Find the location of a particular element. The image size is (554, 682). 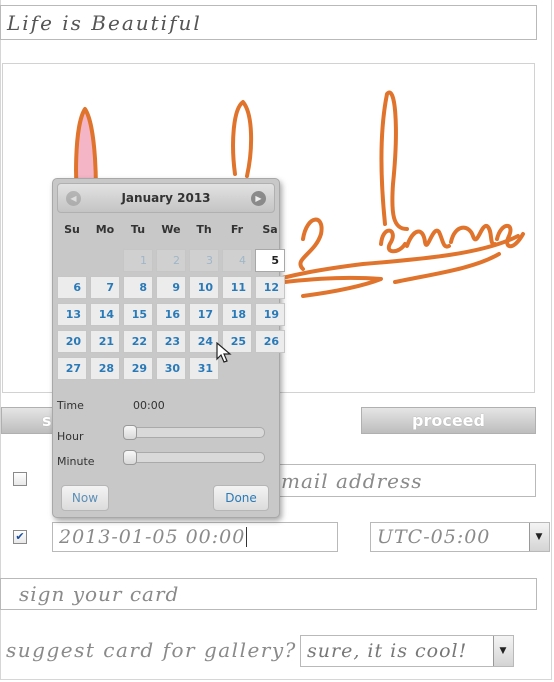

calendar-day: 18 is located at coordinates (237, 314).